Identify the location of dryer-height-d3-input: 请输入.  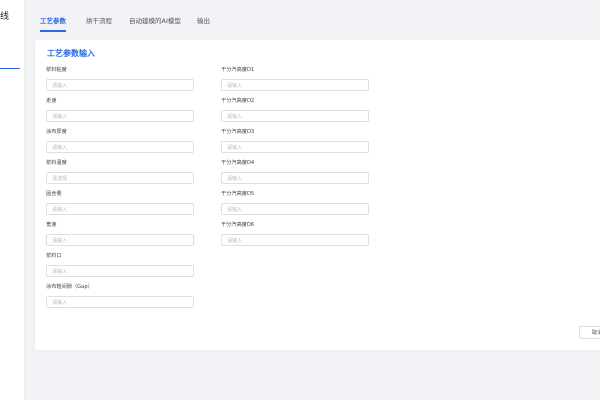
(295, 147).